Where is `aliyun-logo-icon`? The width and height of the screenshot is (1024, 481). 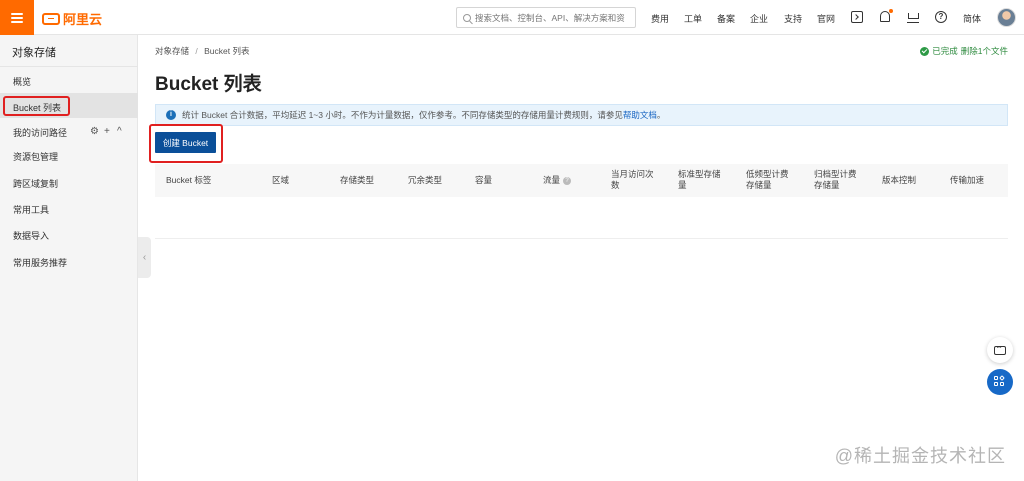
aliyun-logo-icon is located at coordinates (51, 18).